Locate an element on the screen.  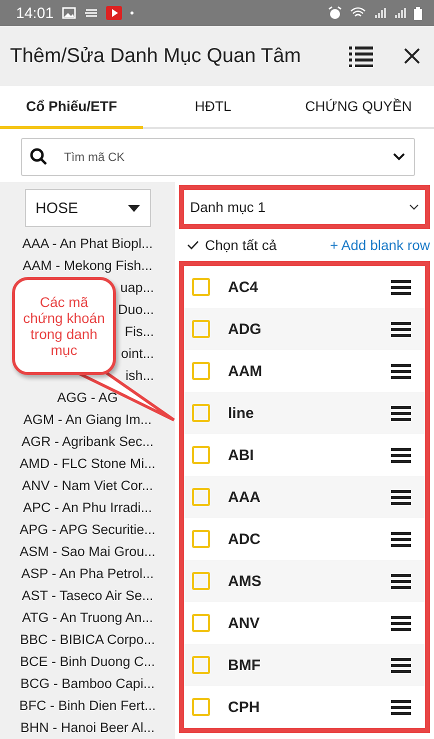
stock-item: AGG - AG is located at coordinates (87, 397).